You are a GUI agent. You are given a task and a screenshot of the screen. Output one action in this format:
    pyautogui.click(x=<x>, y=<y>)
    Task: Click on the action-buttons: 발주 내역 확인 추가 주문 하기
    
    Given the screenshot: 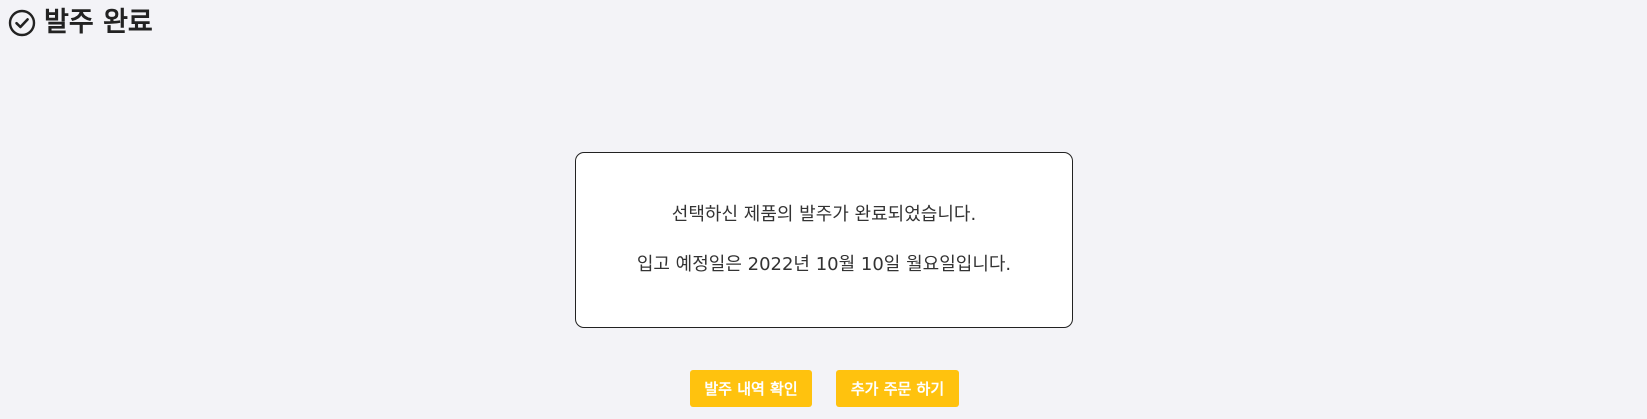 What is the action you would take?
    pyautogui.click(x=824, y=388)
    